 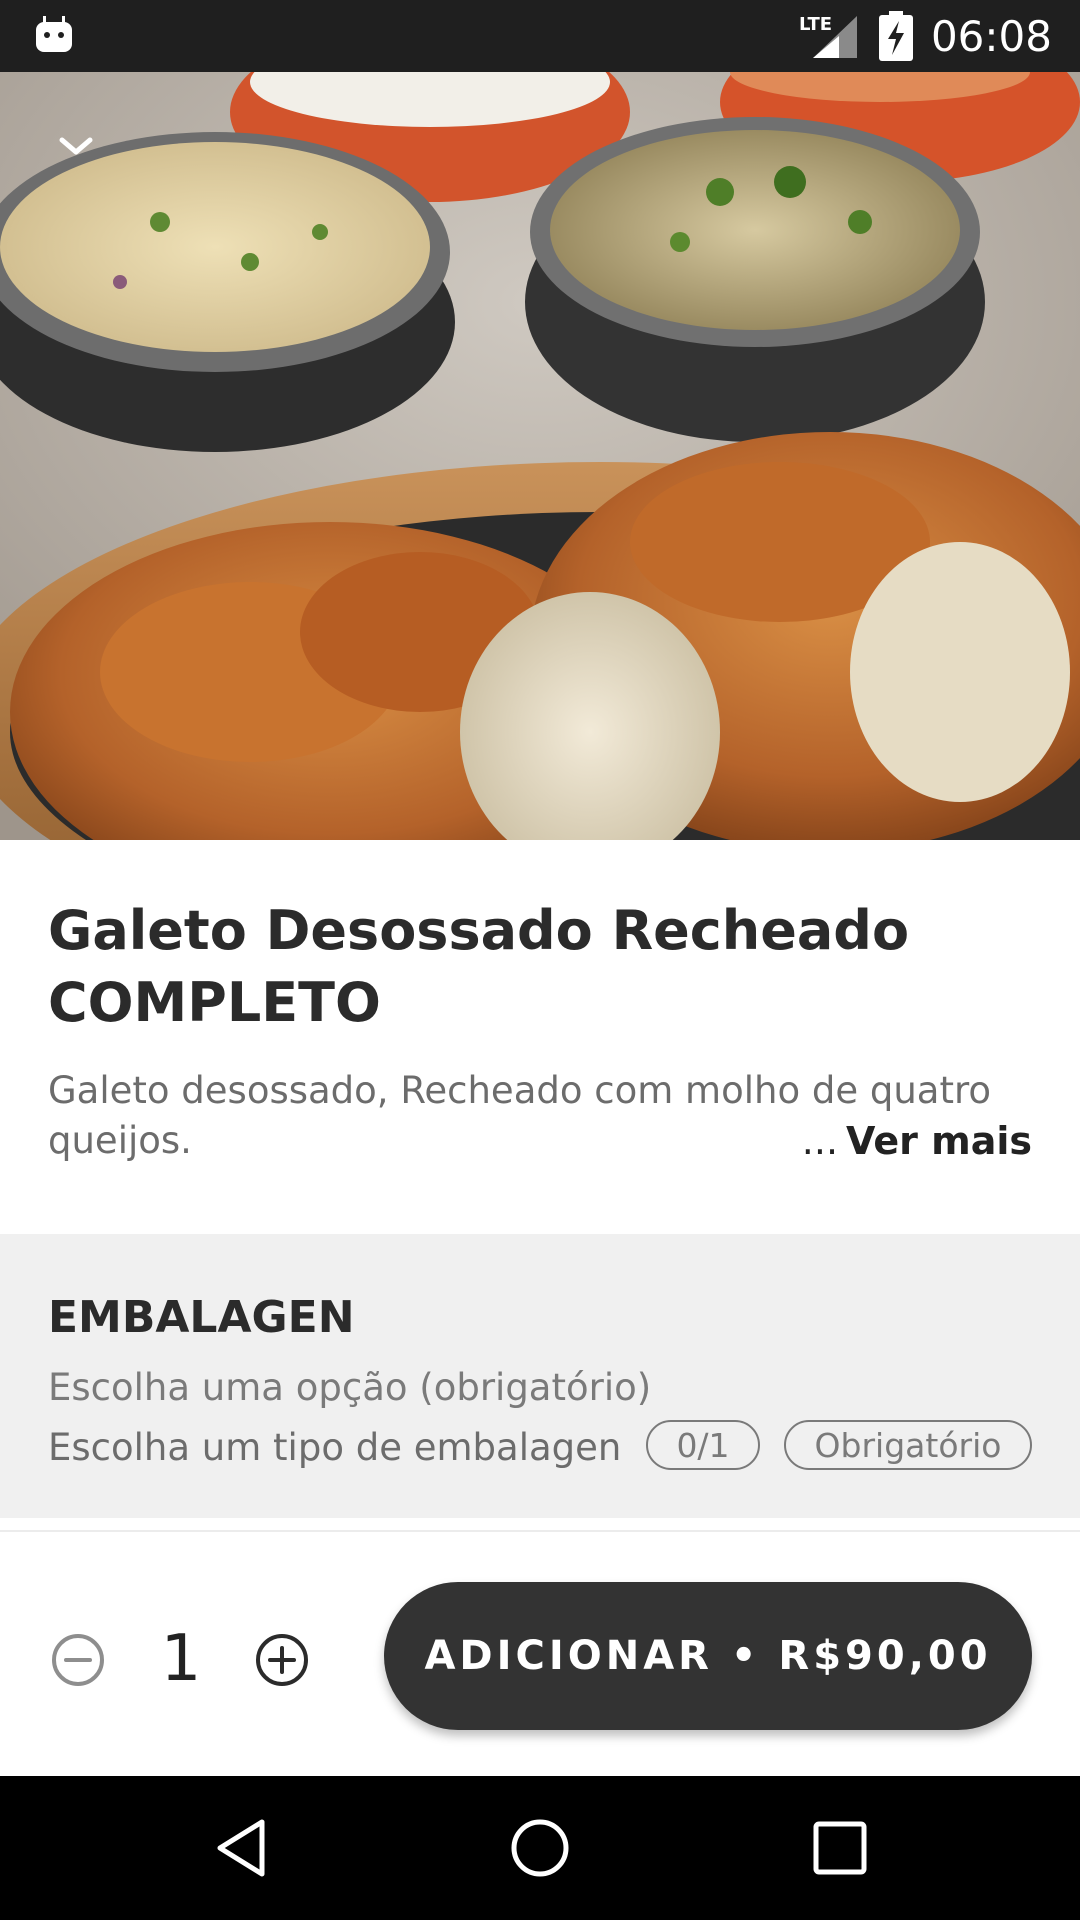 What do you see at coordinates (991, 36) in the screenshot?
I see `clock: 06:08` at bounding box center [991, 36].